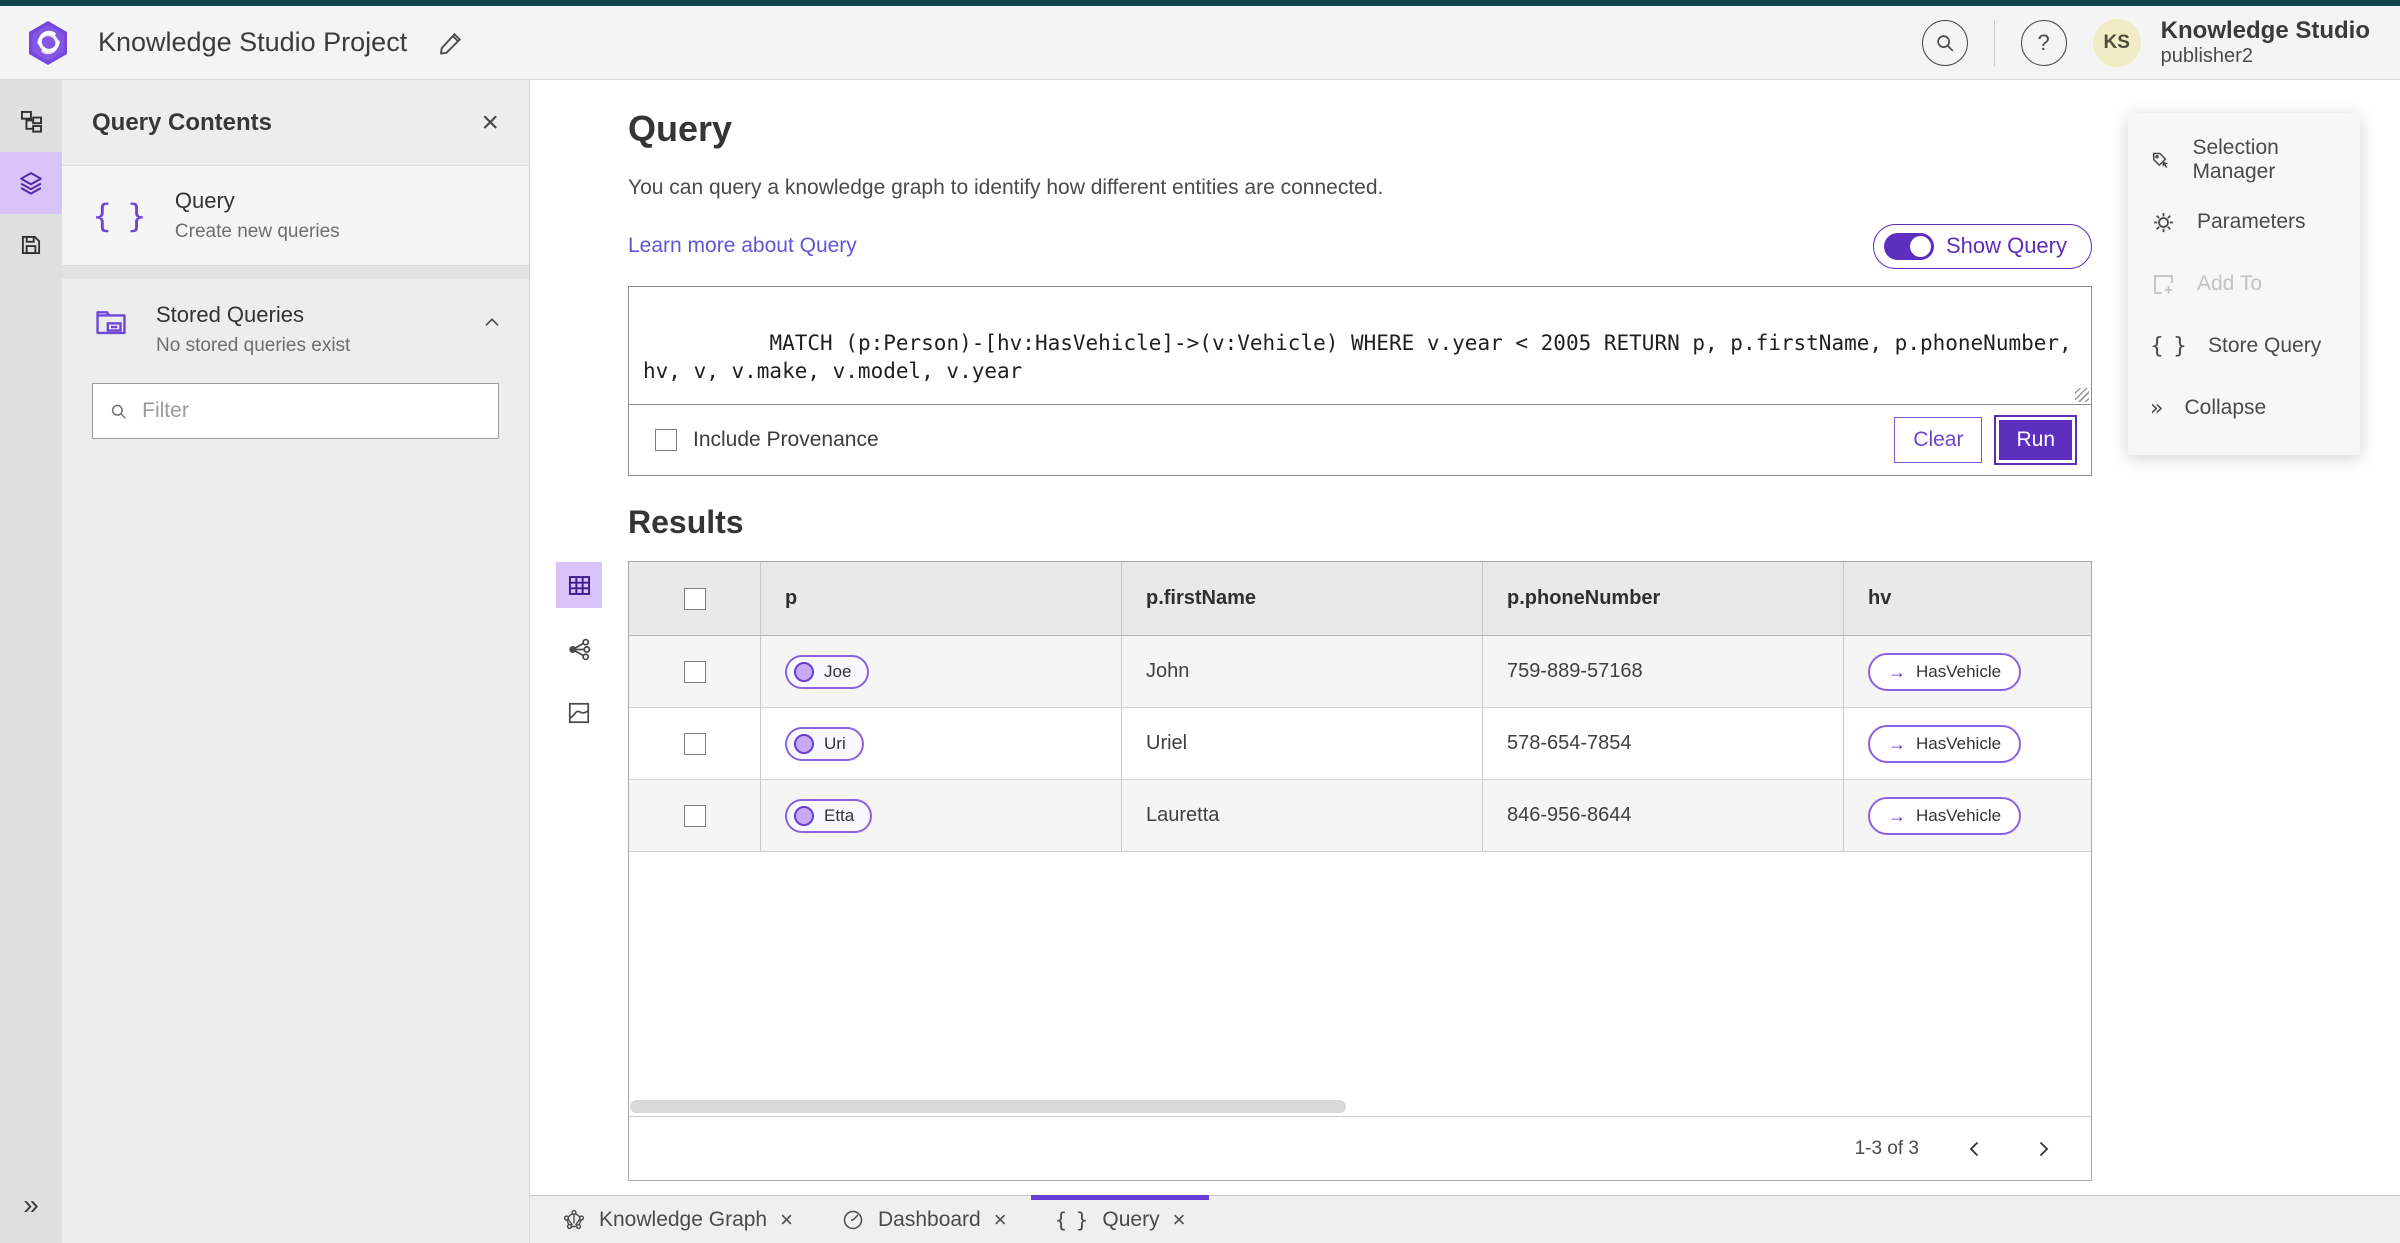 This screenshot has height=1243, width=2400. I want to click on scrollbar-thumb, so click(988, 1106).